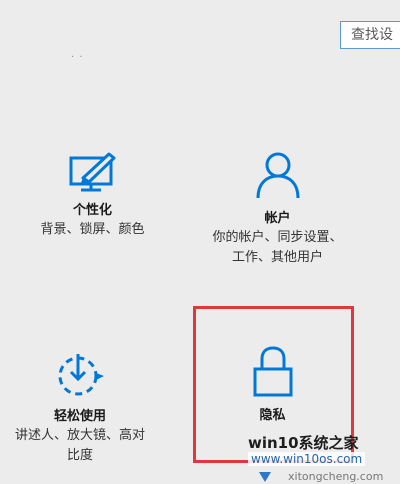  I want to click on tile-ease-of-access: 轻松使用 讲述人、放大镜、高对 比度, so click(80, 409).